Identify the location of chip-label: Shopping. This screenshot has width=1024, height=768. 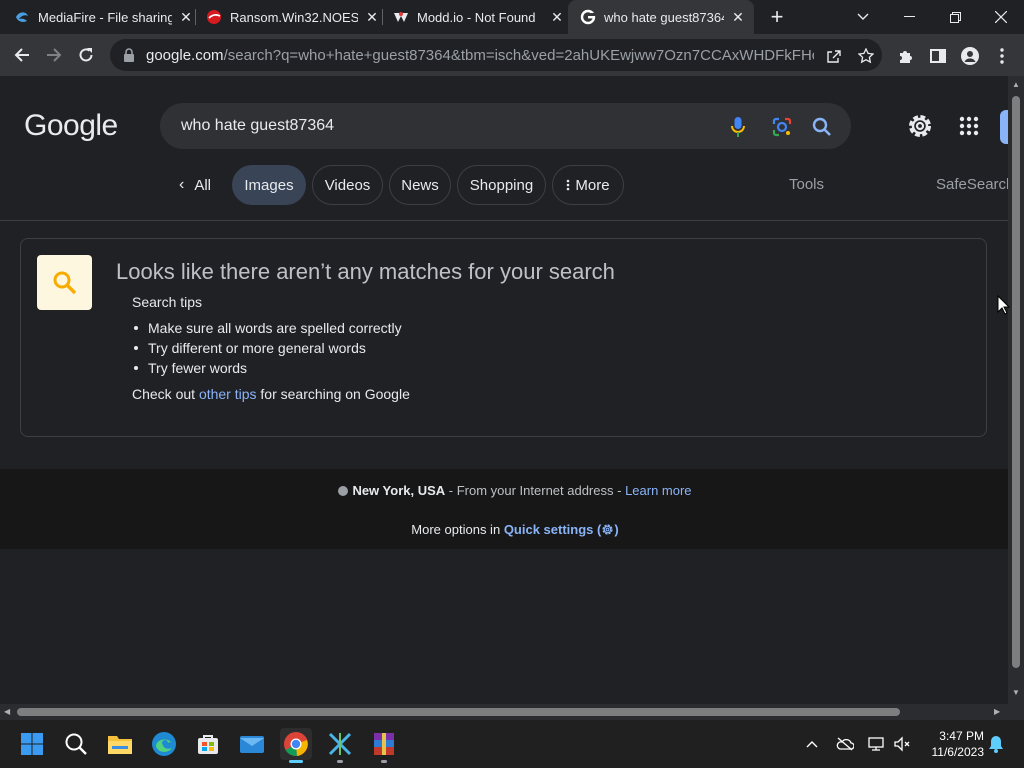
(501, 185).